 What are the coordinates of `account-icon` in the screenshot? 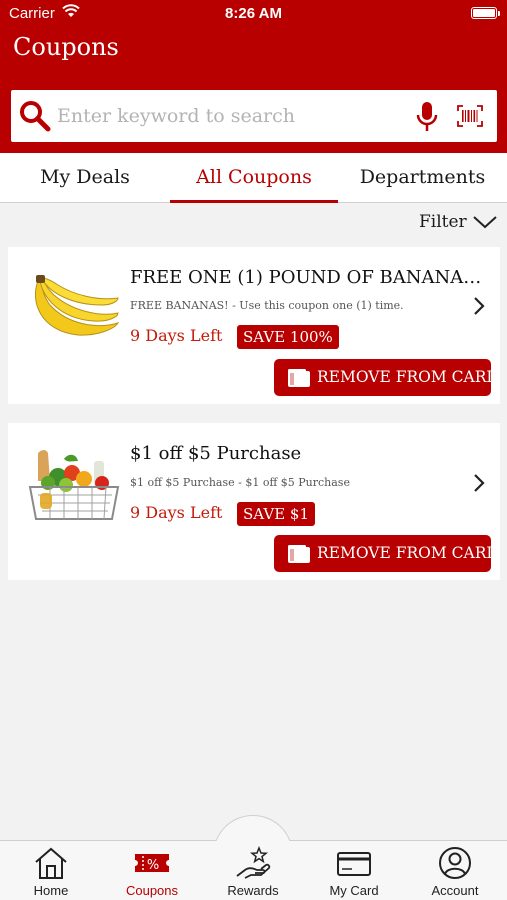 It's located at (455, 863).